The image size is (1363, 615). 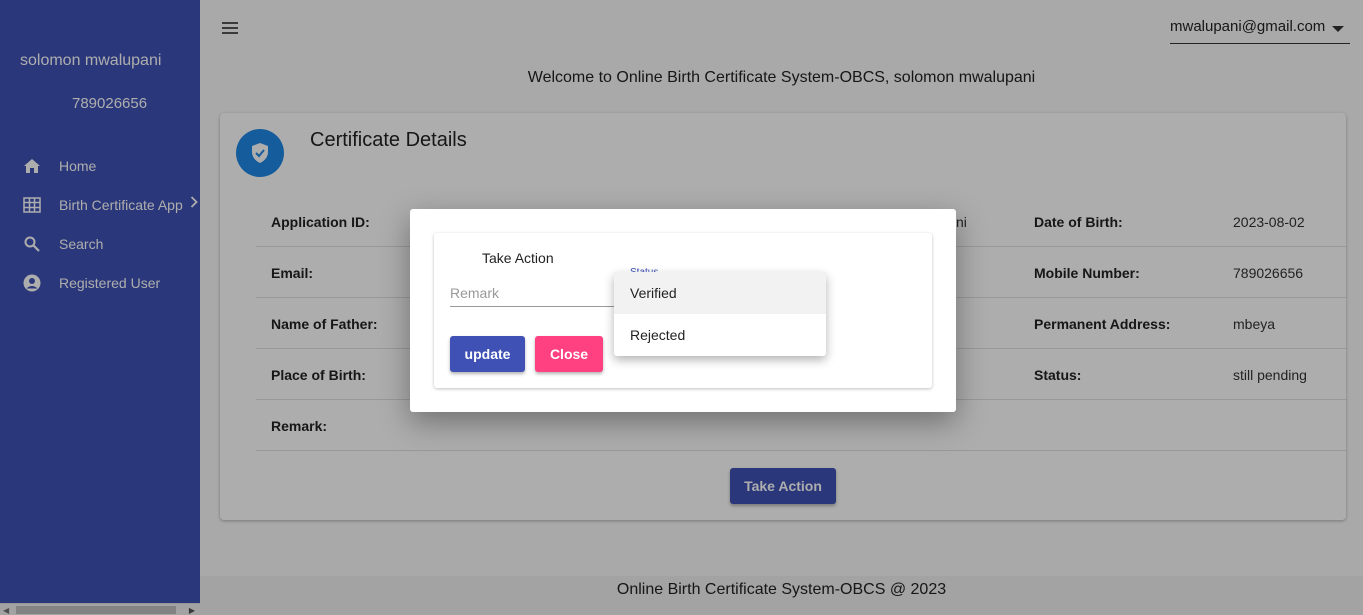 What do you see at coordinates (720, 335) in the screenshot?
I see `status-option-rejected: Rejected` at bounding box center [720, 335].